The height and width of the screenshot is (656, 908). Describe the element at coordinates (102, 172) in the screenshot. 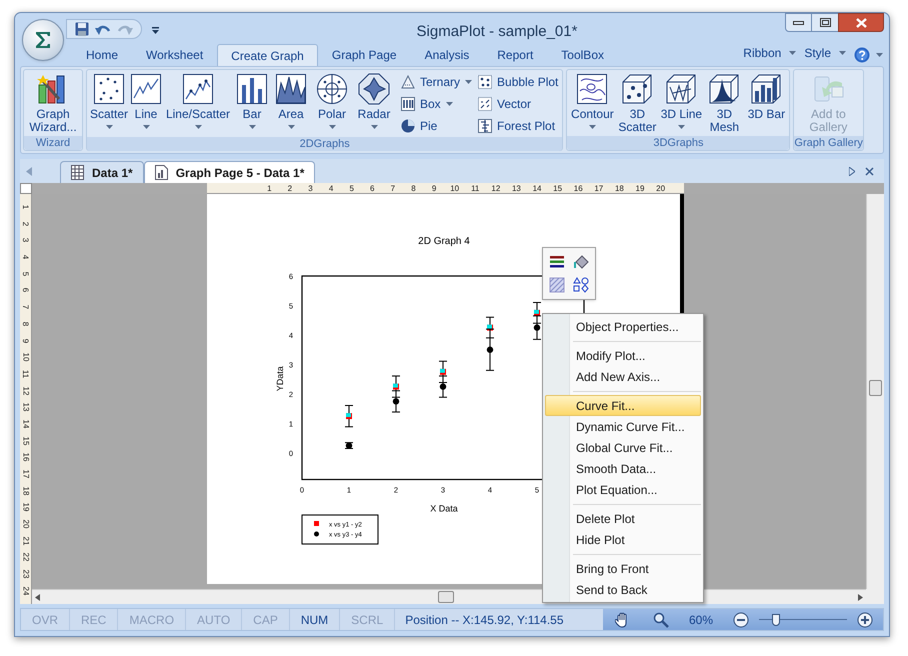

I see `document-tab: Data 1*` at that location.